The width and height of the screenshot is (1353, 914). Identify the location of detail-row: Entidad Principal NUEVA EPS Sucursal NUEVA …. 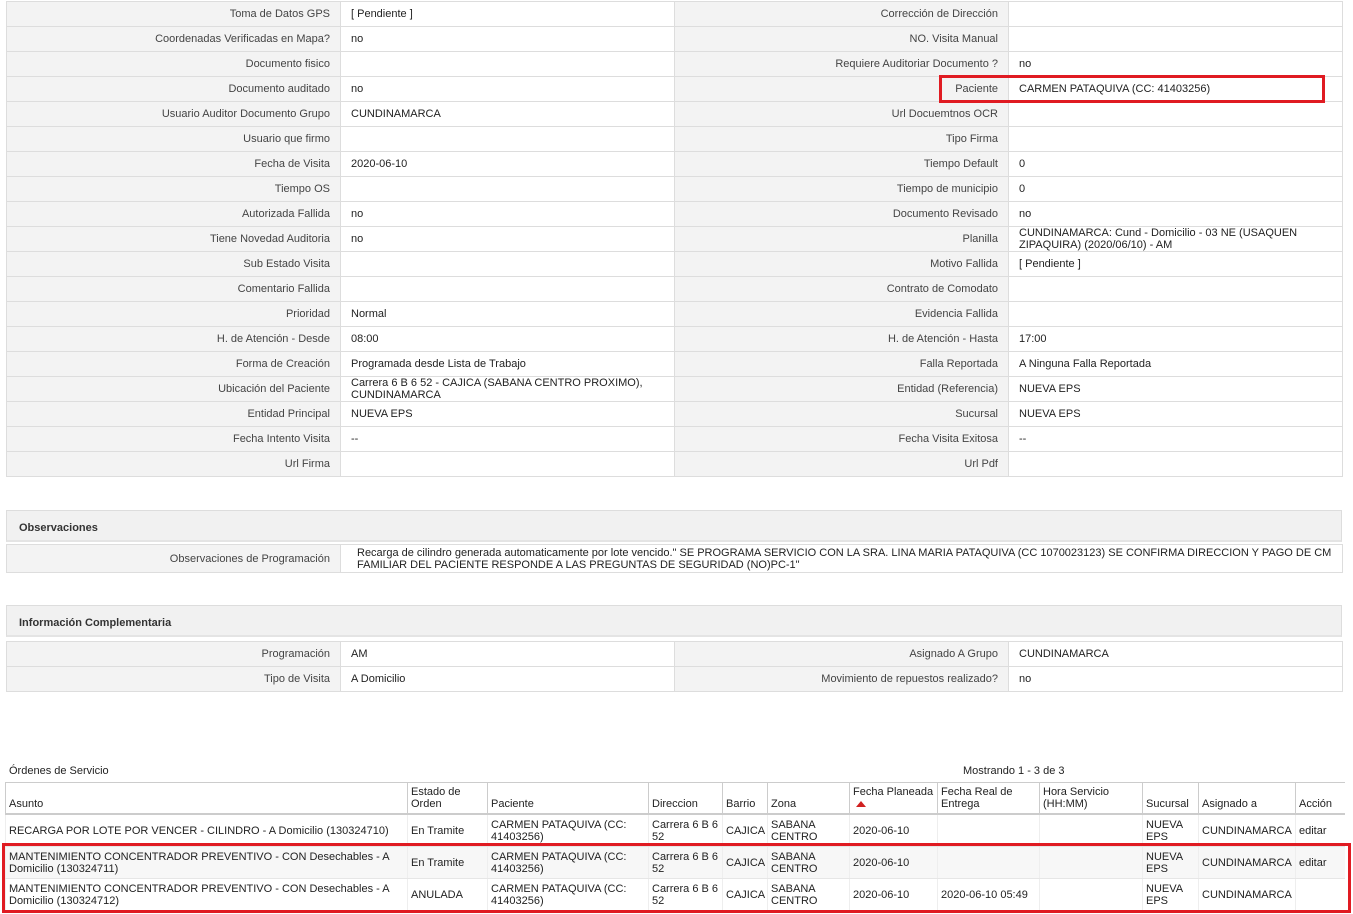
(674, 414).